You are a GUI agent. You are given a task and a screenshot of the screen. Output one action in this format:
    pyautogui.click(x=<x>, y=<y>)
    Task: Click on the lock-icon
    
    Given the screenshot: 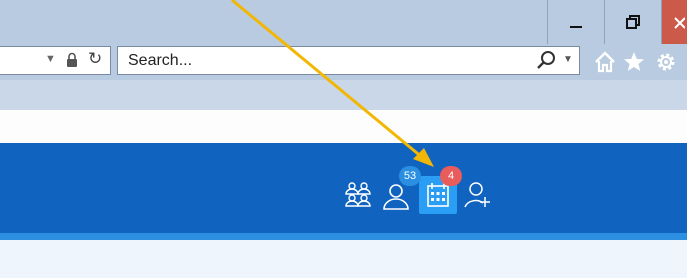 What is the action you would take?
    pyautogui.click(x=72, y=59)
    